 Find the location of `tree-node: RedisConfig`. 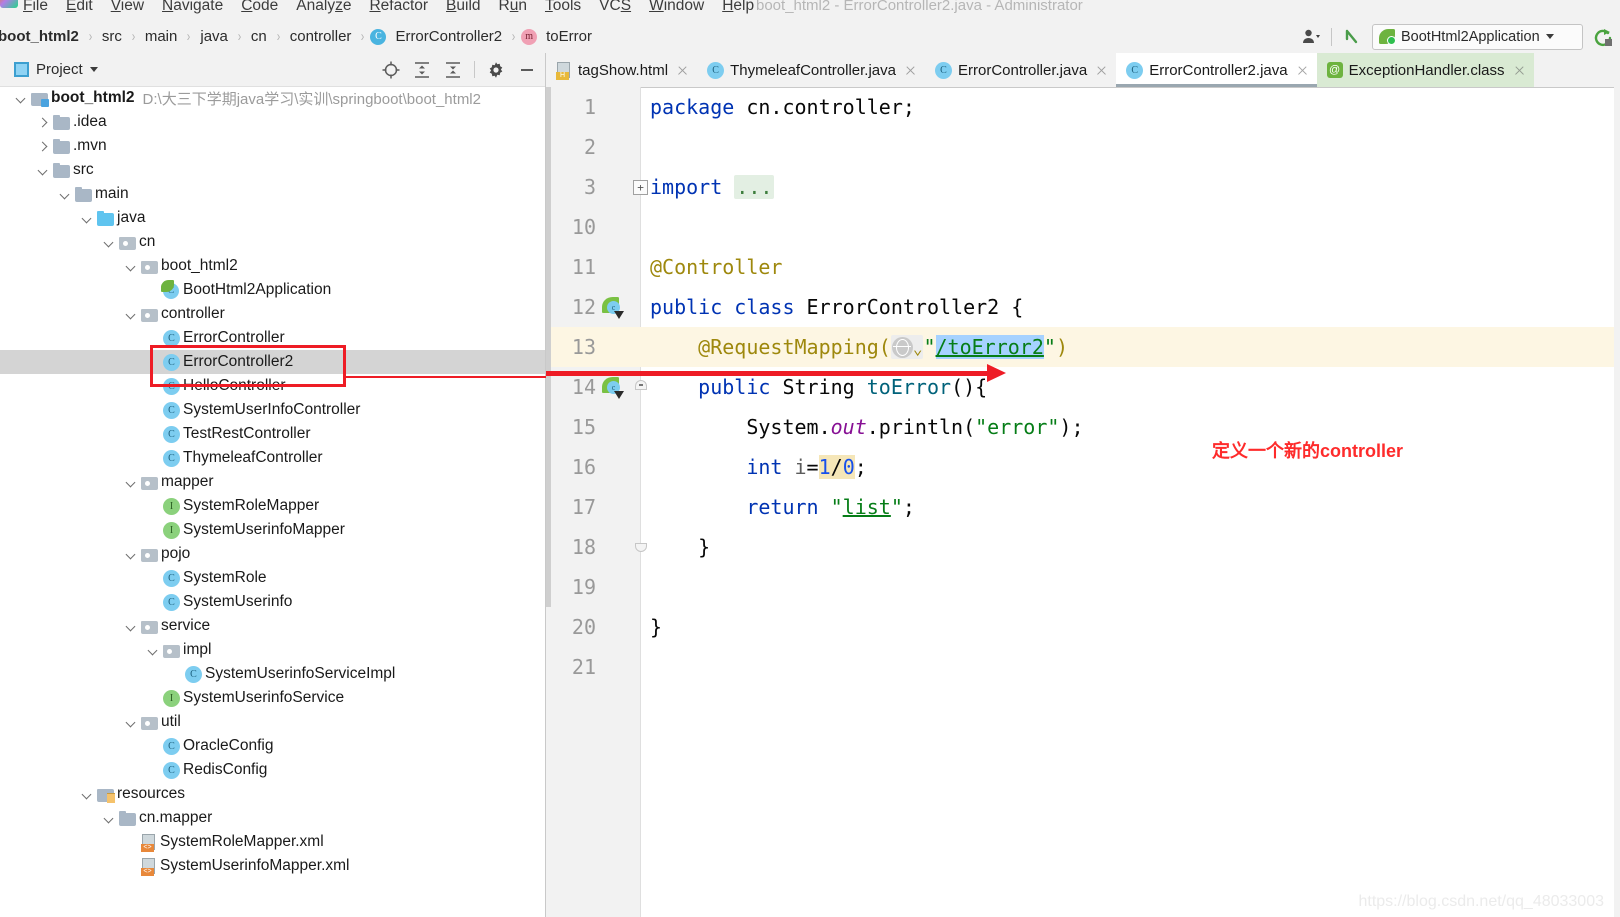

tree-node: RedisConfig is located at coordinates (272, 770).